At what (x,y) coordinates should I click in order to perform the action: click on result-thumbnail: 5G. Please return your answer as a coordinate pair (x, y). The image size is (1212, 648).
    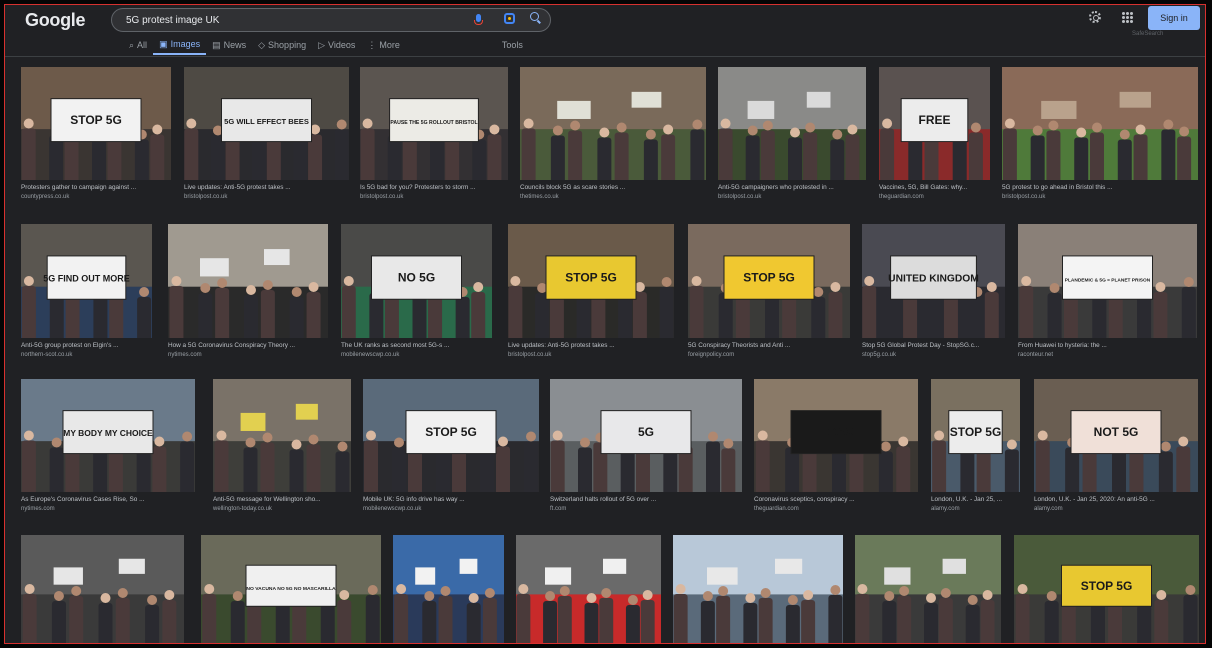
    Looking at the image, I should click on (646, 435).